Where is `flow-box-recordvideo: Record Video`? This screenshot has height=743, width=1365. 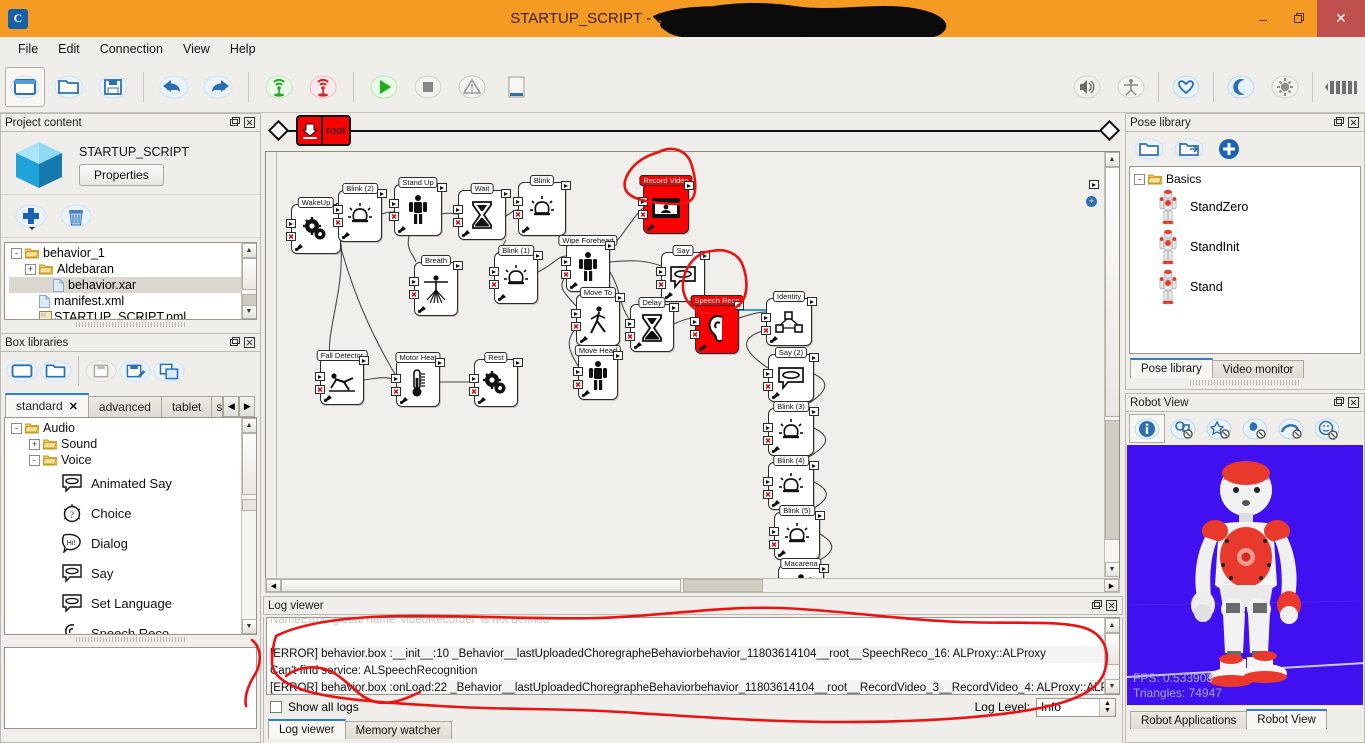
flow-box-recordvideo: Record Video is located at coordinates (666, 204).